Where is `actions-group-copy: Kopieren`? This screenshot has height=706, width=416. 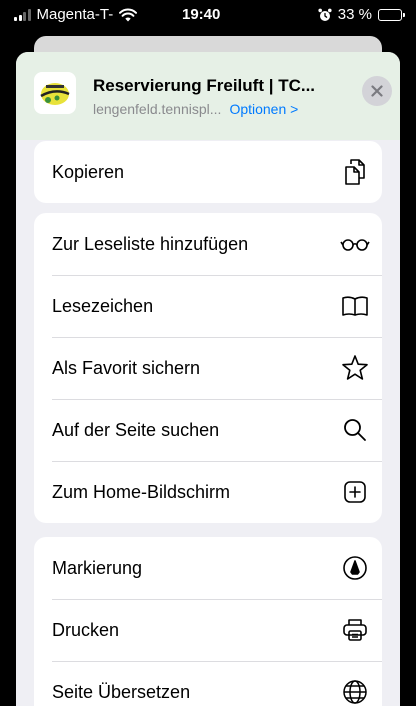
actions-group-copy: Kopieren is located at coordinates (208, 172).